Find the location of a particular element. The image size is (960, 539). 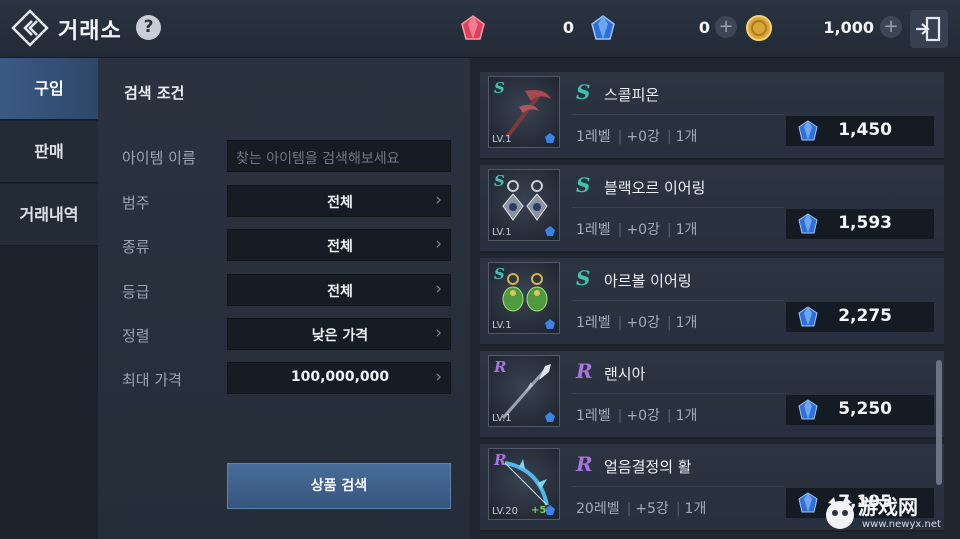

max-price-select: 100,000,000 › is located at coordinates (339, 378).